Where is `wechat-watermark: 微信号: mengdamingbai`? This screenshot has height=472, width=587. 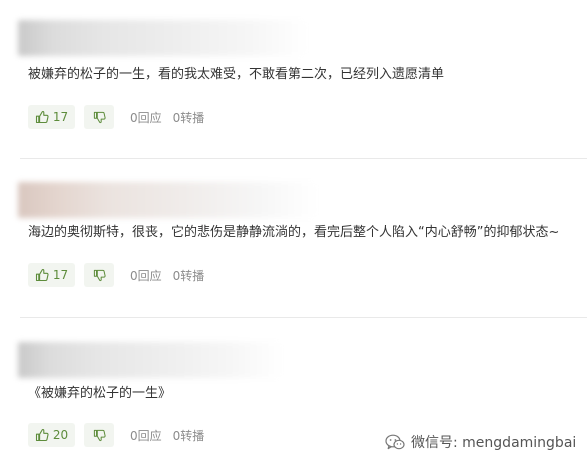
wechat-watermark: 微信号: mengdamingbai is located at coordinates (480, 442).